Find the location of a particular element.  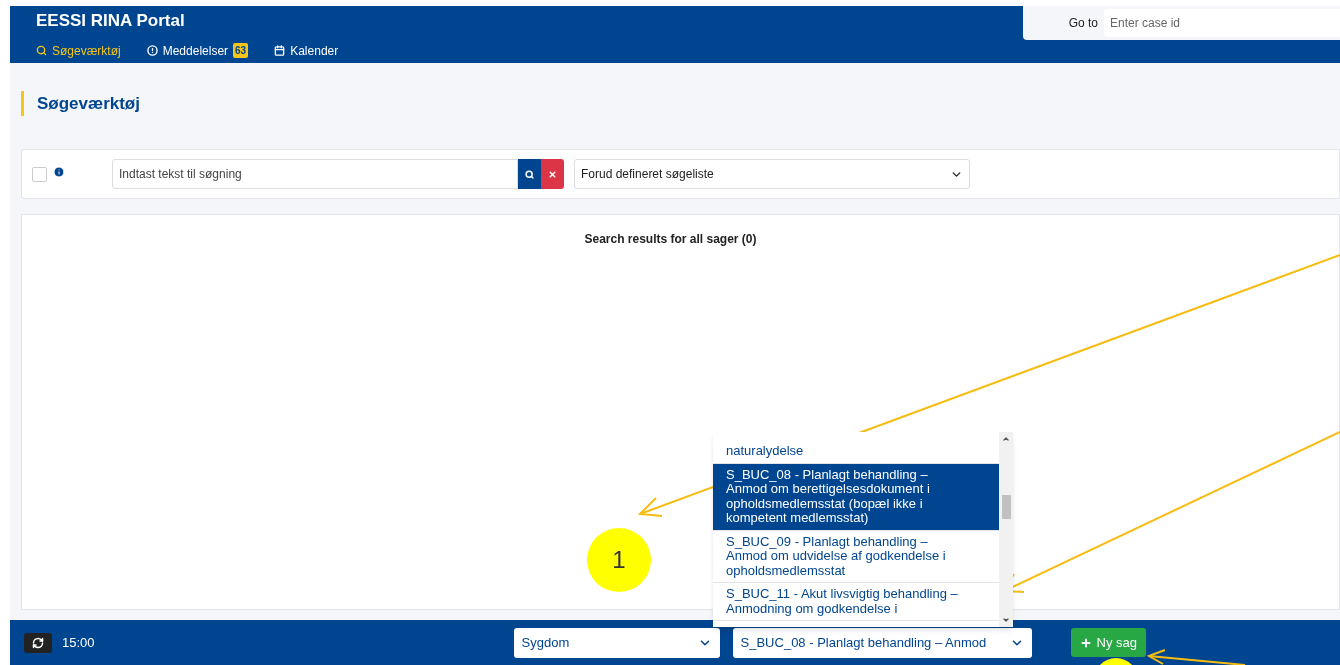

page-title: Søgeværktøj is located at coordinates (88, 103).